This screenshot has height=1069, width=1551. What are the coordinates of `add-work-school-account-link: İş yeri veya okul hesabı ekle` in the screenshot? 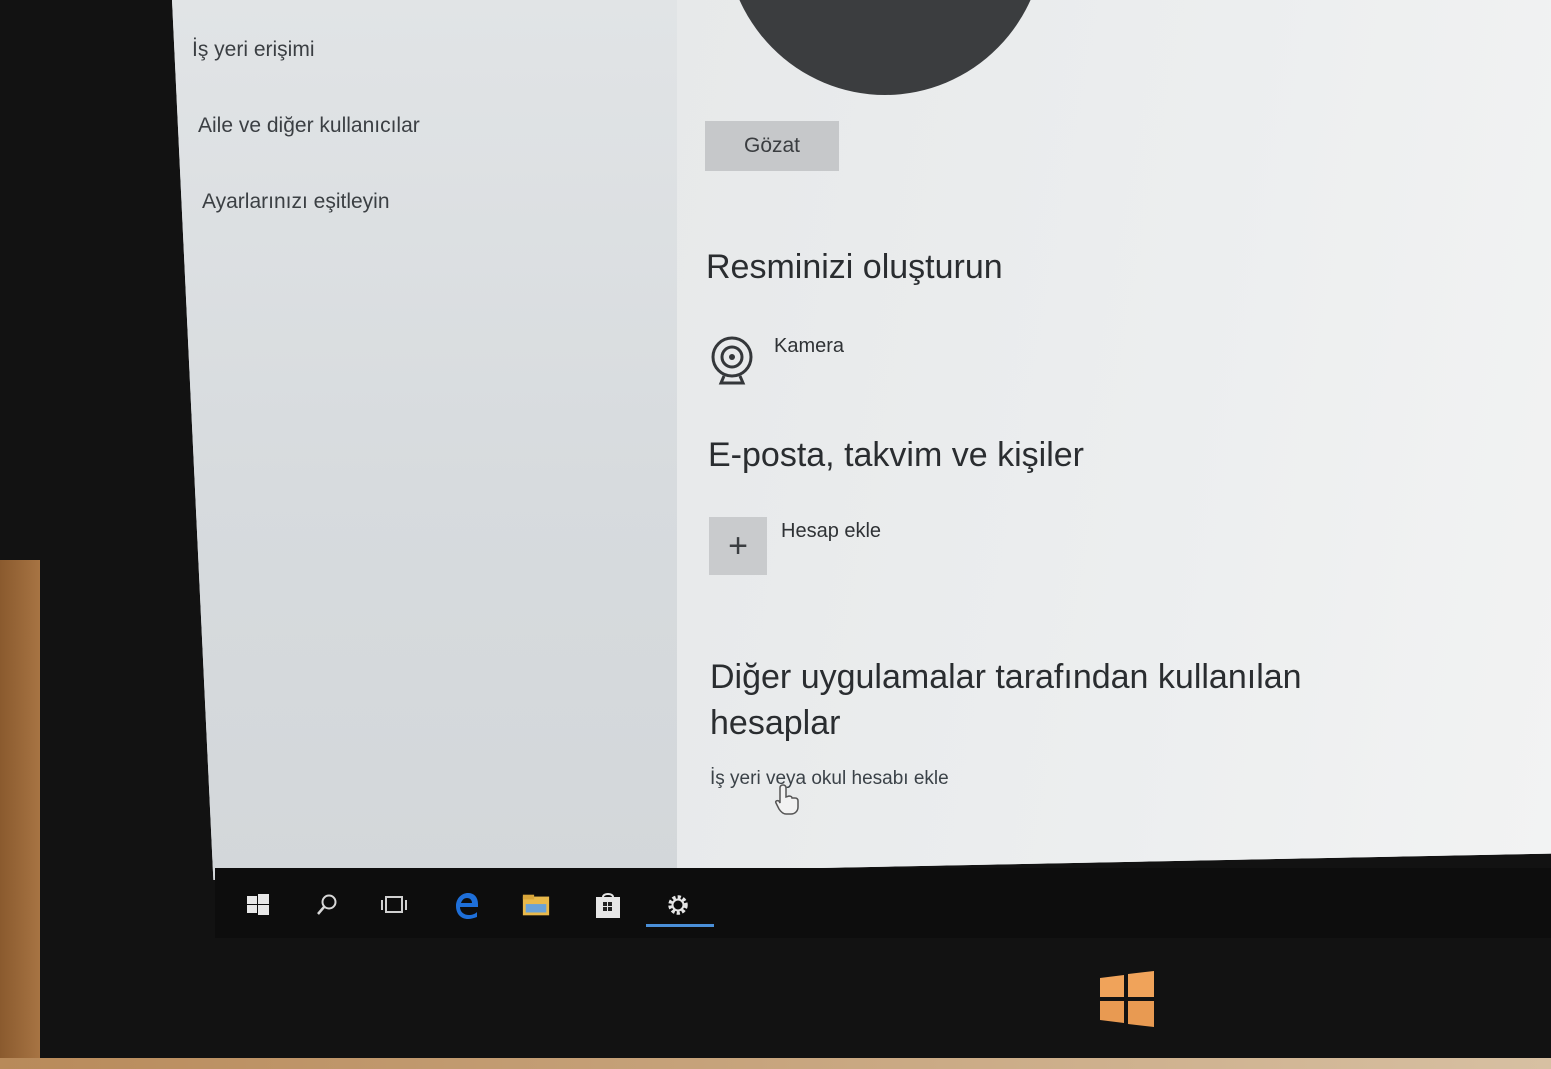 It's located at (829, 779).